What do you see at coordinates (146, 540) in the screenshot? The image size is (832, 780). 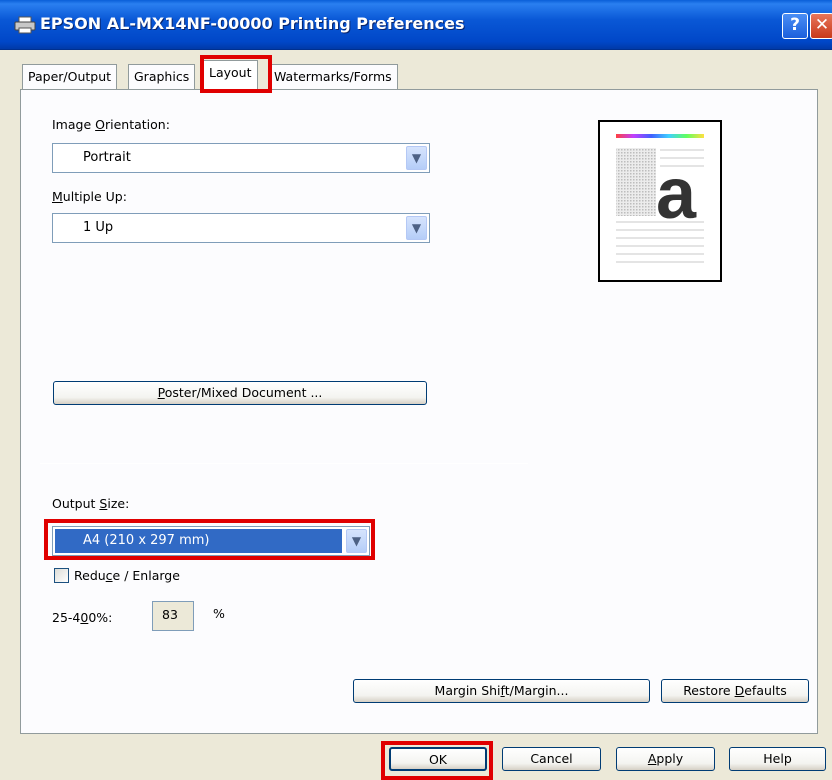 I see `output-size-value: A4 (210 x 297 mm)` at bounding box center [146, 540].